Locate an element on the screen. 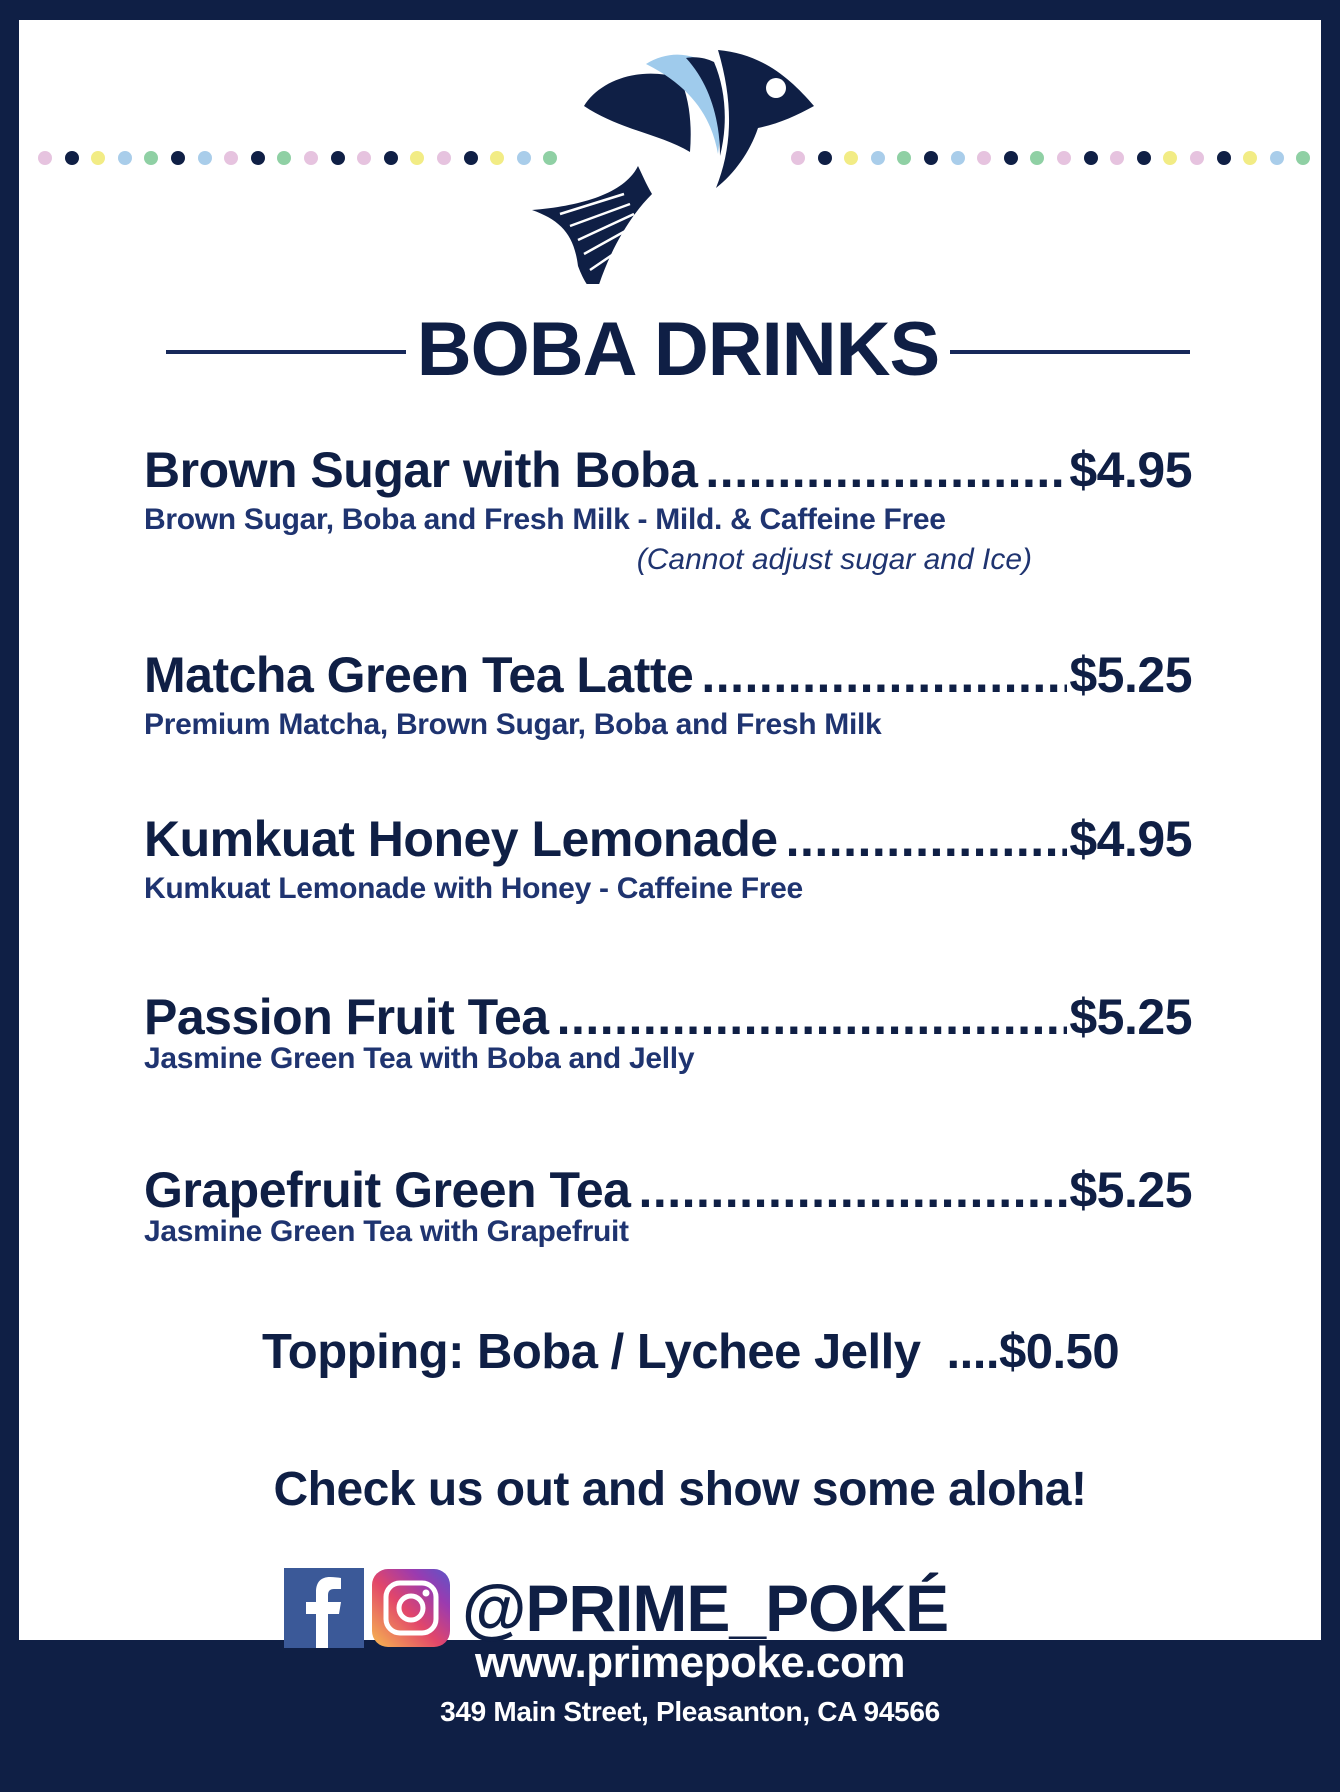 The height and width of the screenshot is (1792, 1340). item-note: (Cannot adjust sugar and Ice) is located at coordinates (834, 559).